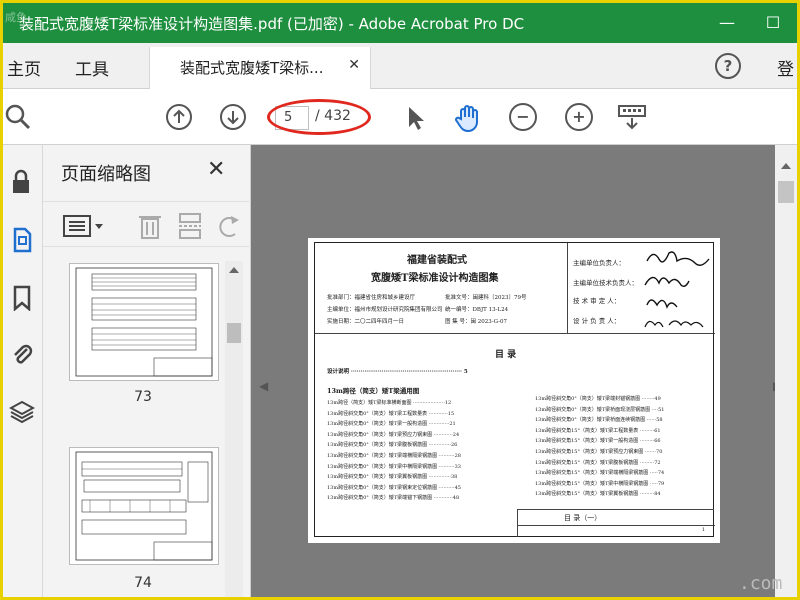 The height and width of the screenshot is (600, 800). Describe the element at coordinates (392, 445) in the screenshot. I see `toc-left-item: 13m跨径斜交角0°（简支）矮T梁腹板钢筋图 ··············26` at that location.